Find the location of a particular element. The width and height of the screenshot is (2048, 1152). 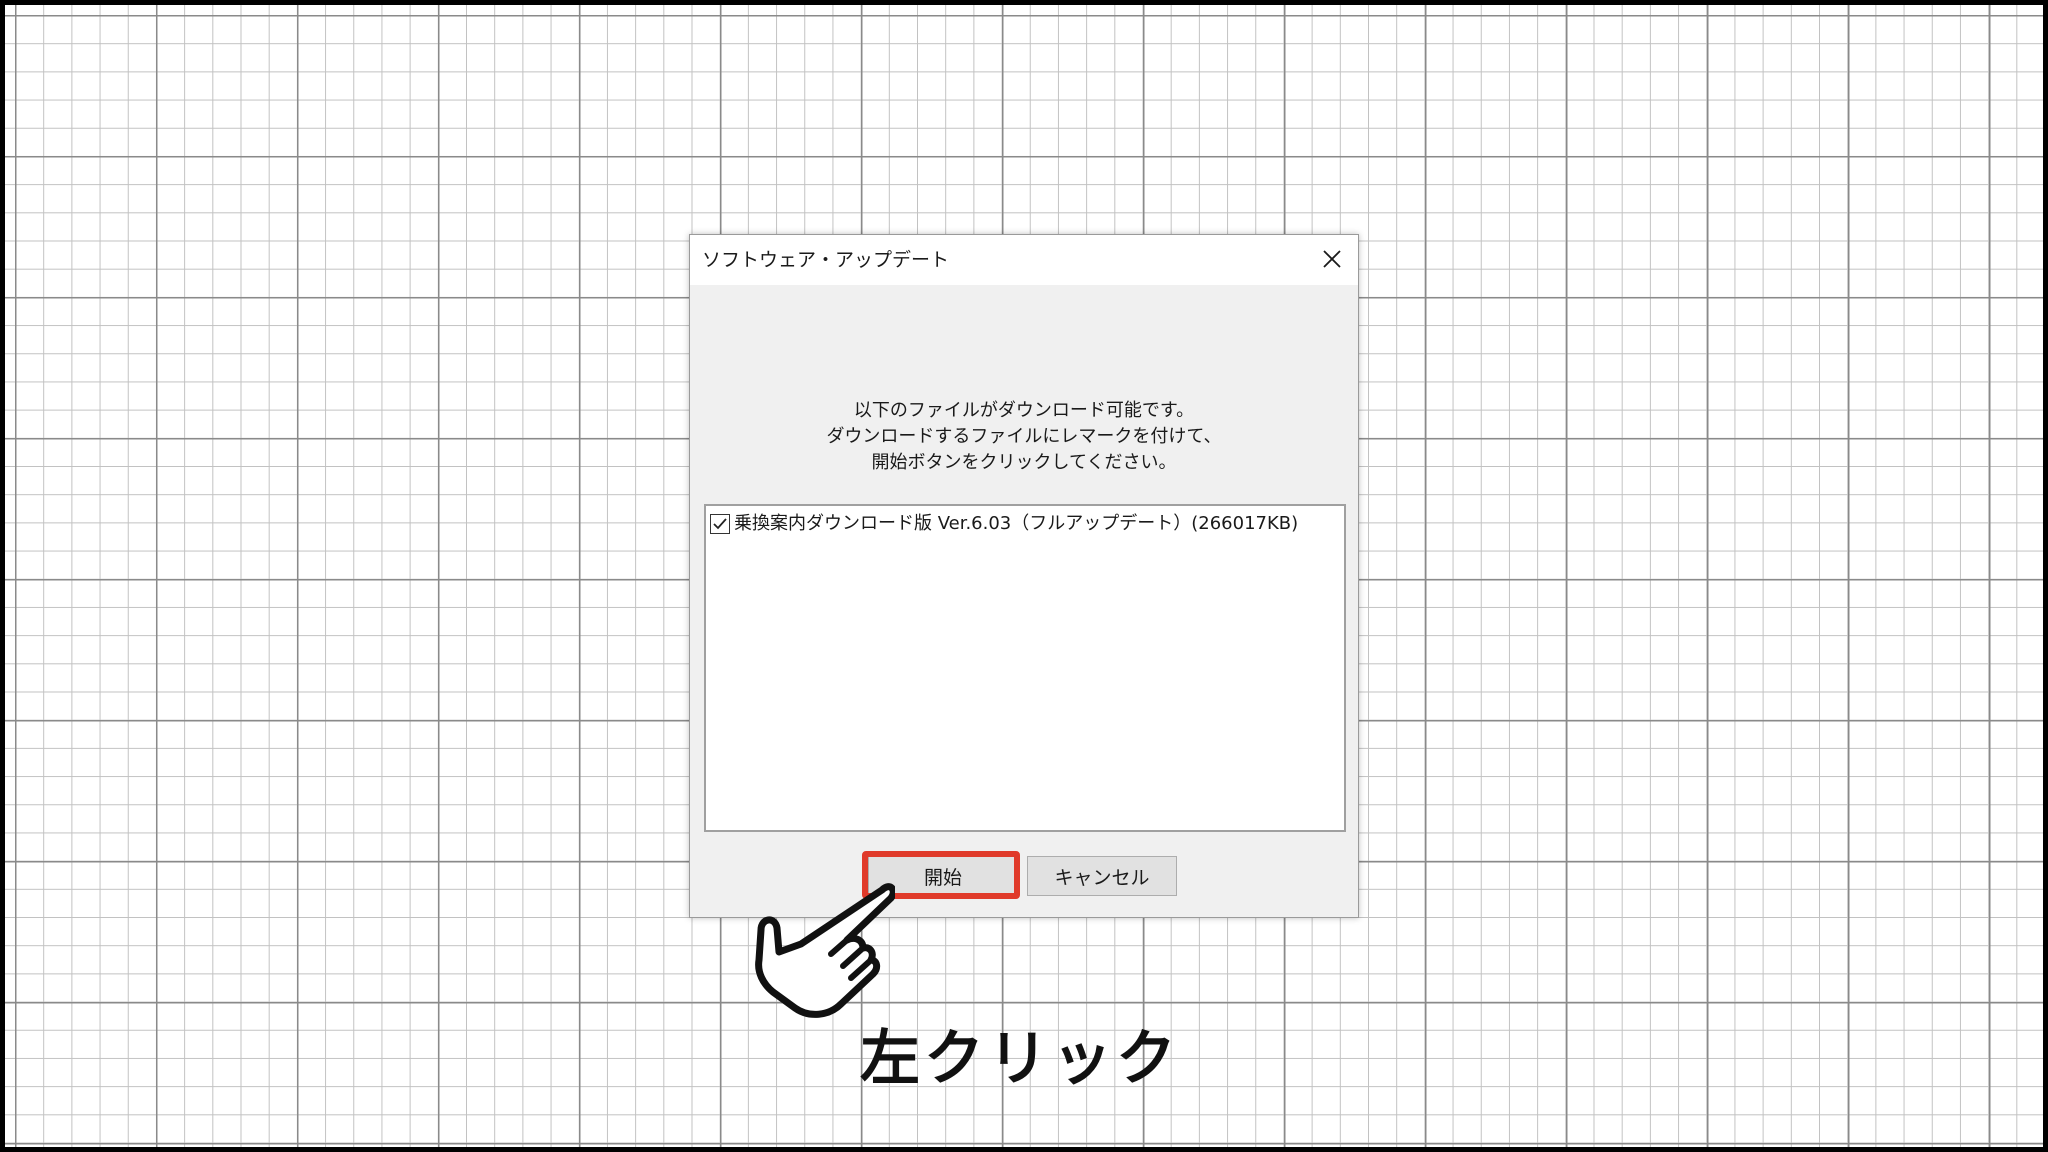

instruction-text: 左クリック is located at coordinates (1020, 1059).